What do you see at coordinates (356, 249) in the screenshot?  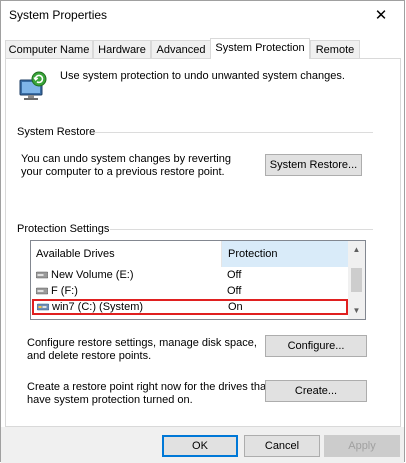 I see `scroll-up-icon: ▲` at bounding box center [356, 249].